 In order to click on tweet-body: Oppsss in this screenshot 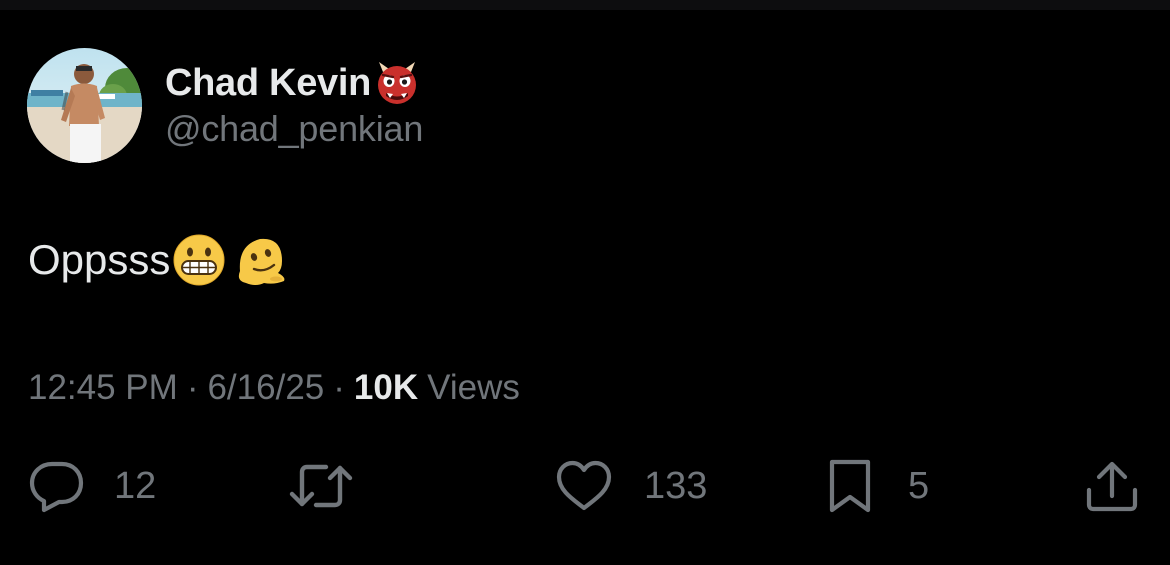, I will do `click(158, 260)`.